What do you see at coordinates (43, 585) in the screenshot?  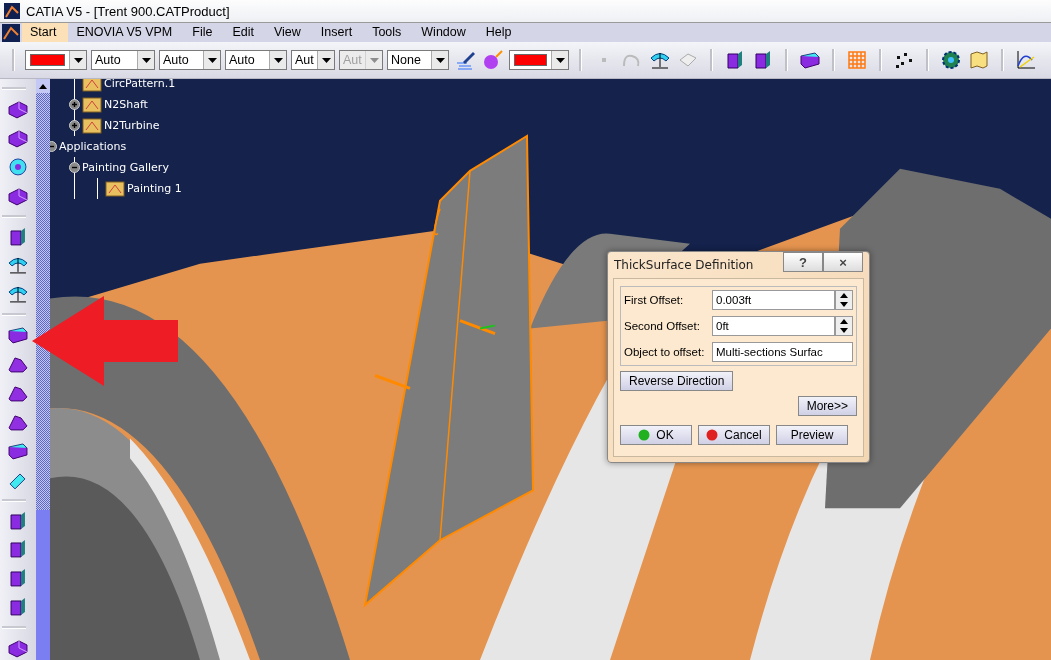 I see `scrollbar-thumb` at bounding box center [43, 585].